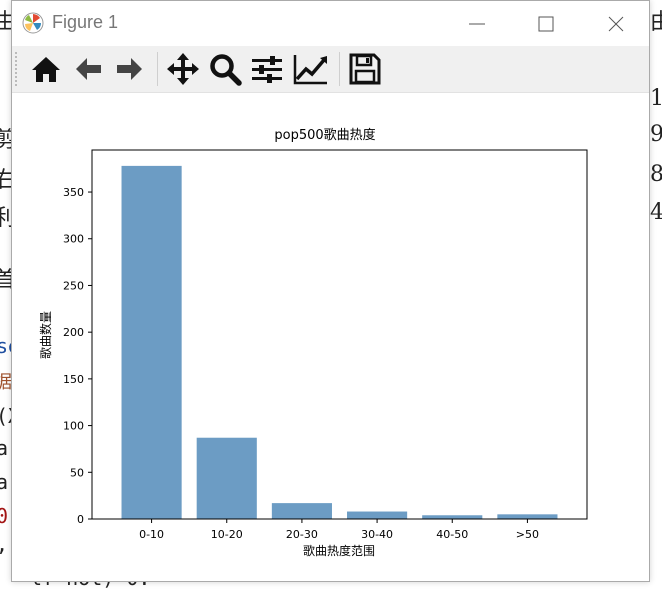  Describe the element at coordinates (73, 332) in the screenshot. I see `y-tick-label: 200` at that location.